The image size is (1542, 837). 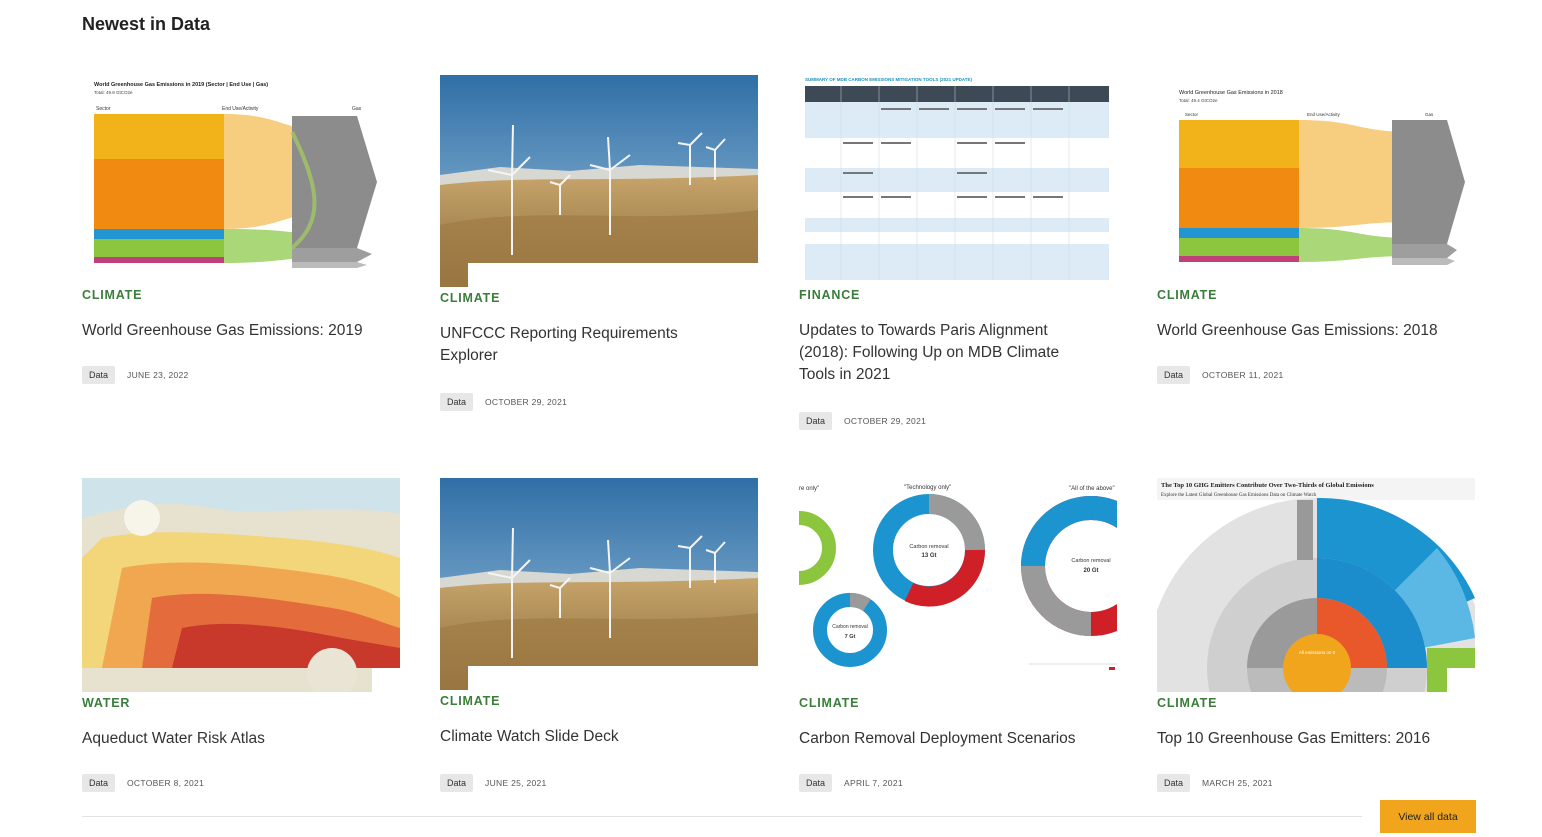 I want to click on card-title: World Greenhouse Gas Emissions: 2019, so click(x=227, y=331).